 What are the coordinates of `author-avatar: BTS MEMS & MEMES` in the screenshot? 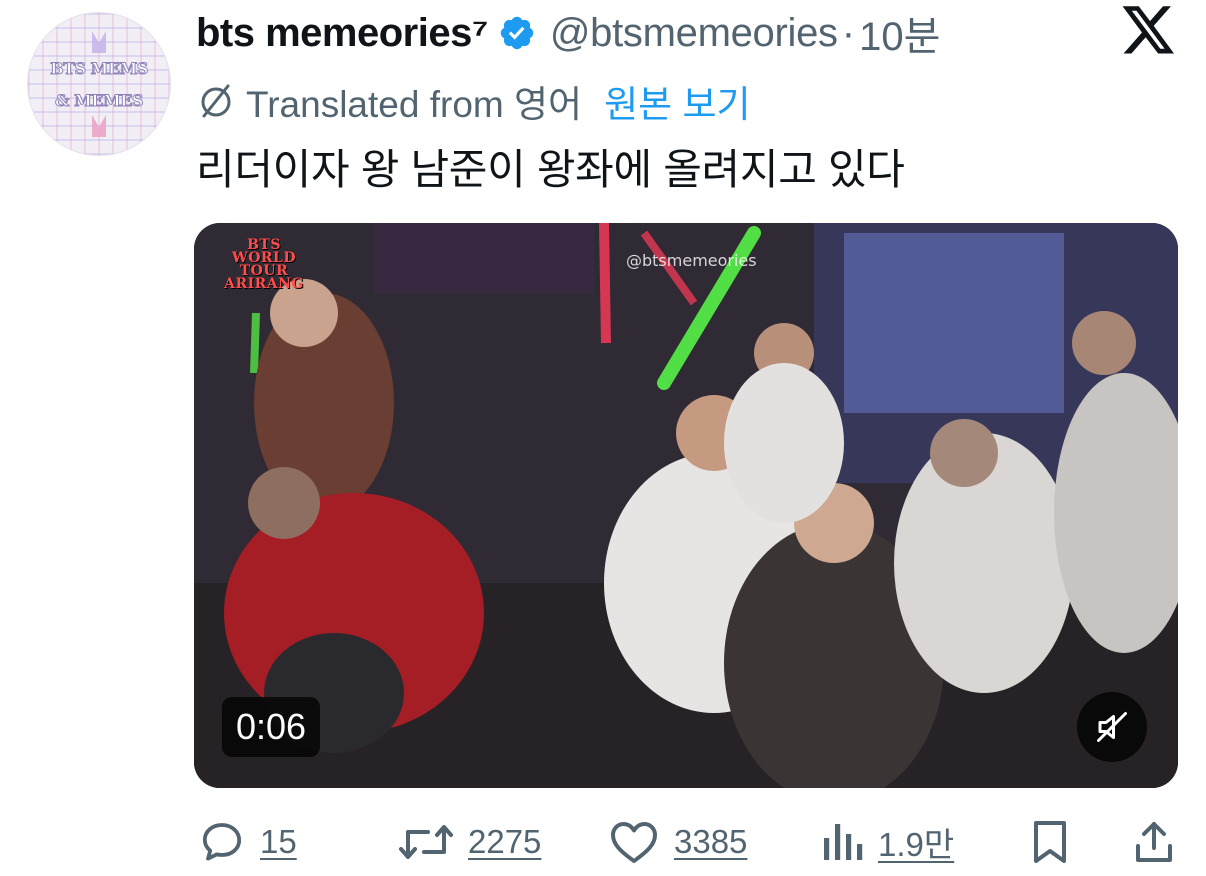 It's located at (99, 84).